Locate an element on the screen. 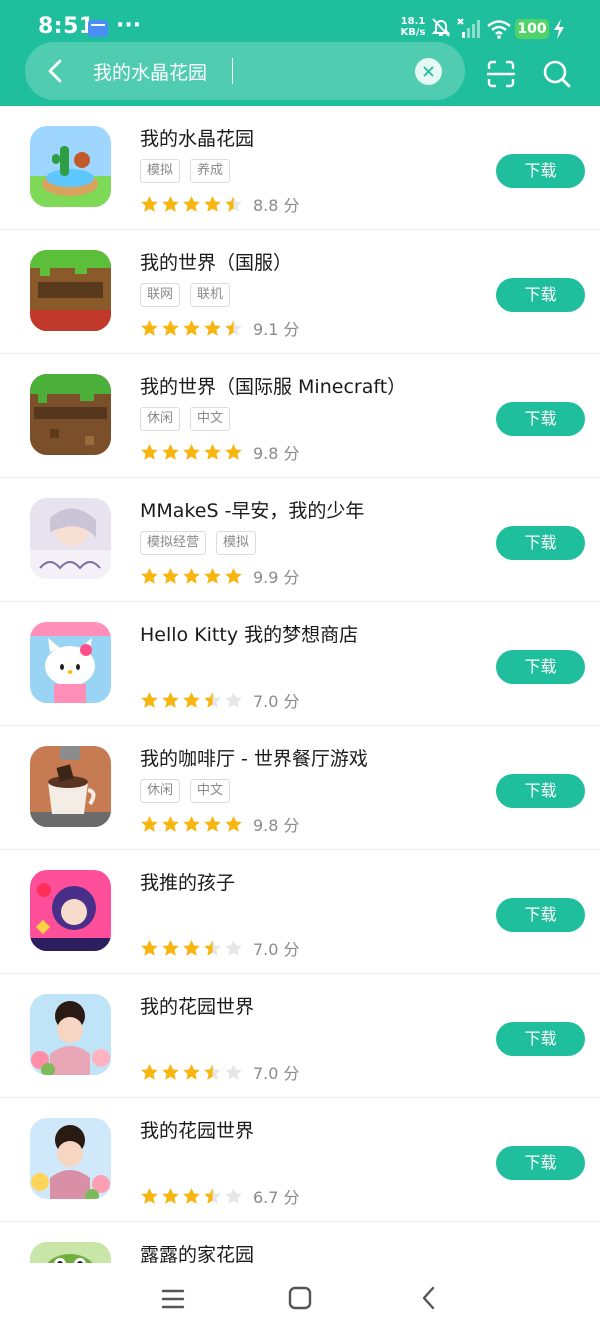  app-score: 6.7 分 is located at coordinates (276, 1197).